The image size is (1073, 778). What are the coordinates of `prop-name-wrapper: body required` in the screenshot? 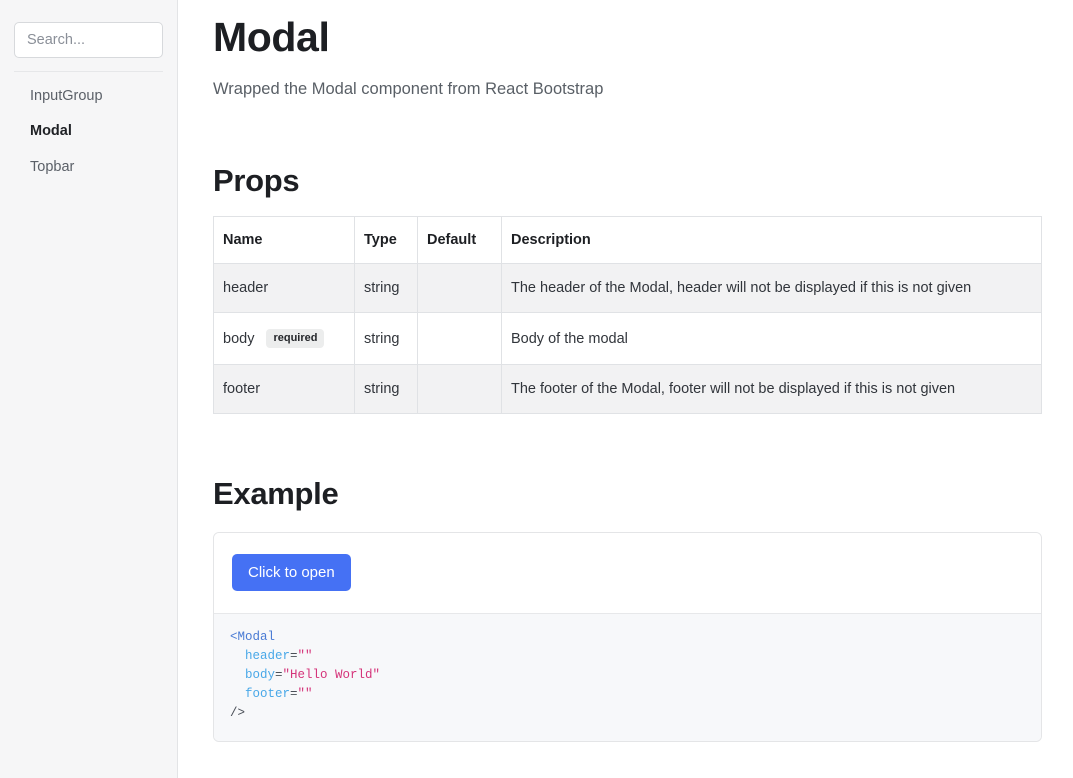 It's located at (283, 339).